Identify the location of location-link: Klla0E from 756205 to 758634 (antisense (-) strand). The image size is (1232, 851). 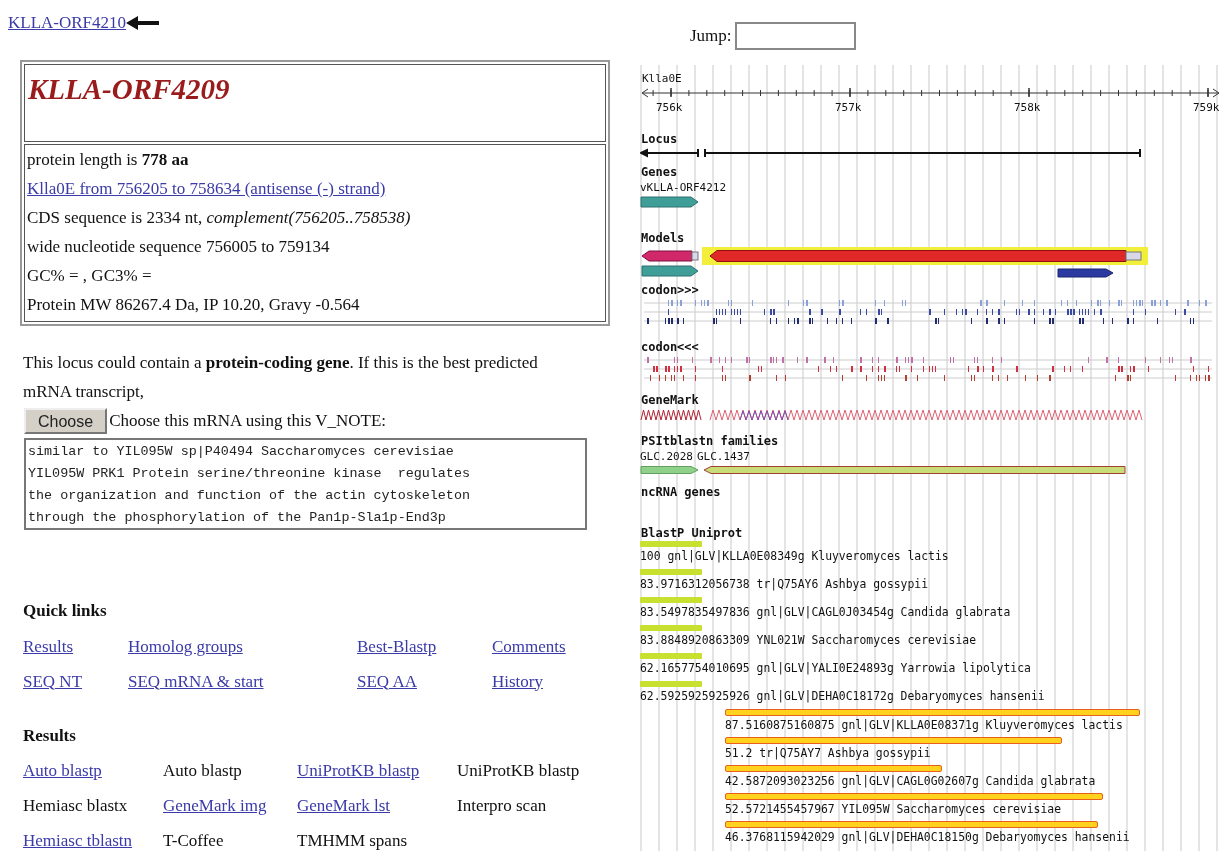
(206, 188).